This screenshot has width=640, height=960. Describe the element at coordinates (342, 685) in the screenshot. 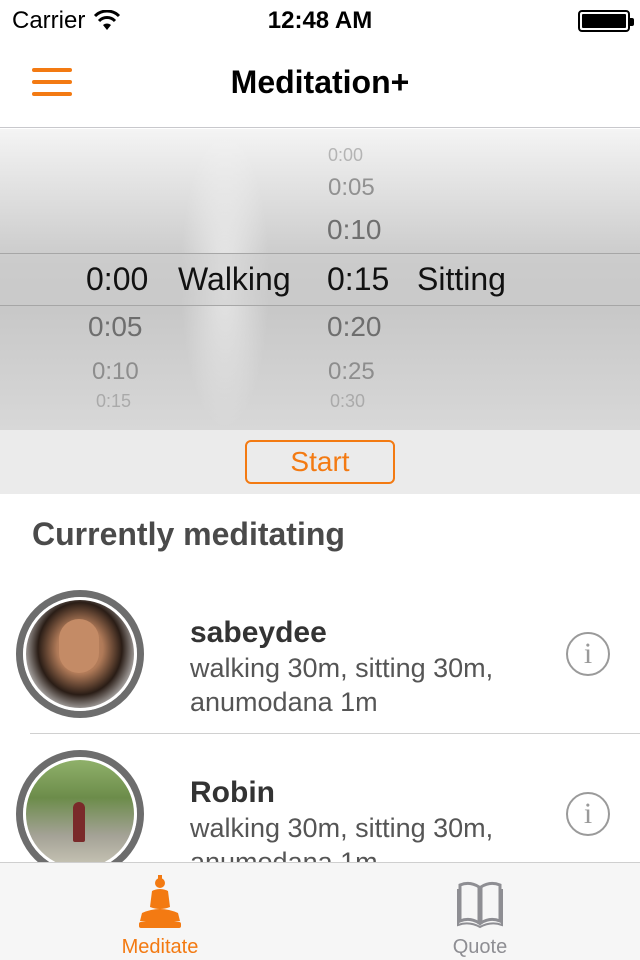

I see `meditator-detail: walking 30m, sitting 30m, anumodana 1m` at that location.